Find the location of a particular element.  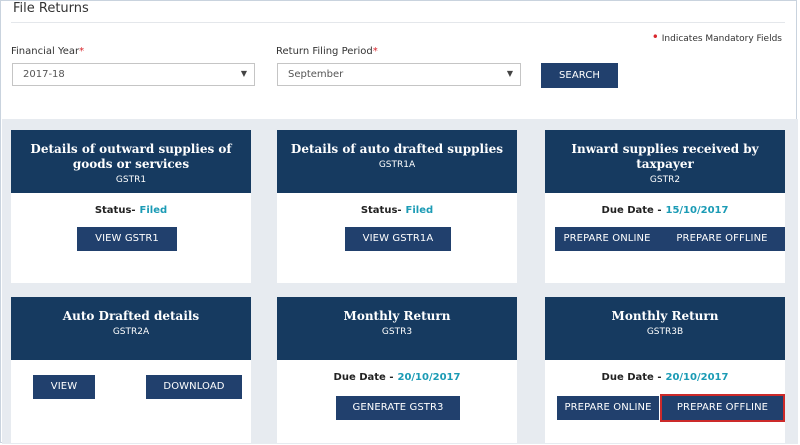

card-code: GSTR1A is located at coordinates (397, 165).